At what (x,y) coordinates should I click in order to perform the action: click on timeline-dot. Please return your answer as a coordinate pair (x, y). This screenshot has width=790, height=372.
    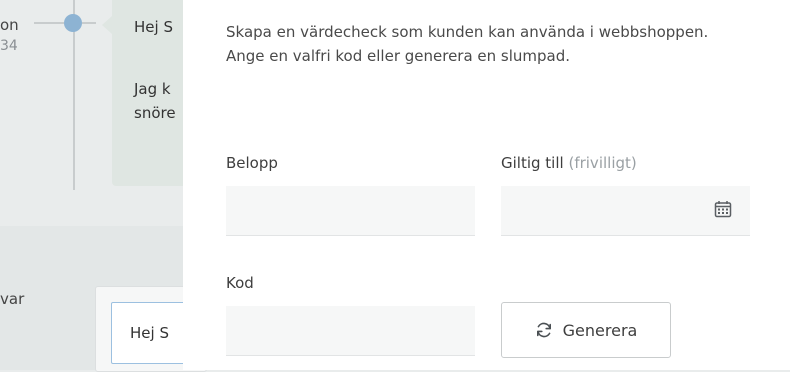
    Looking at the image, I should click on (73, 23).